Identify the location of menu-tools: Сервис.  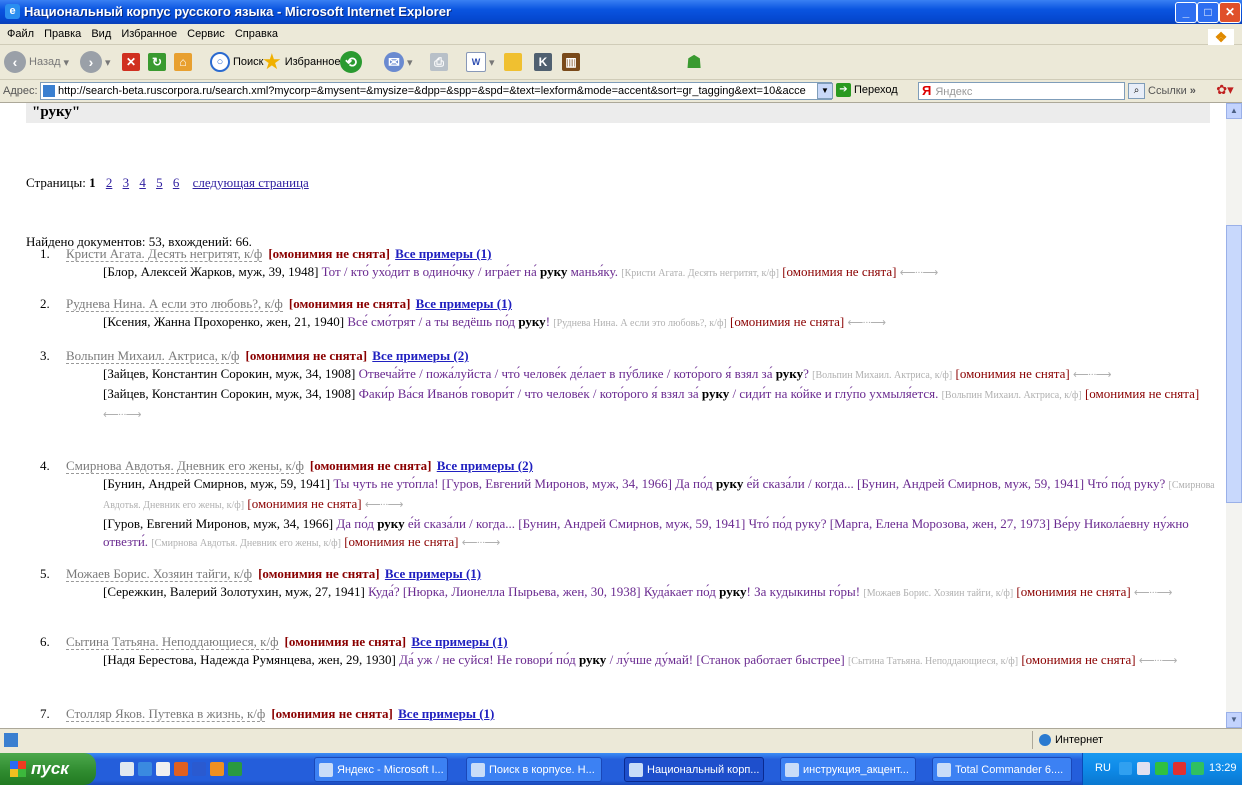
(206, 34).